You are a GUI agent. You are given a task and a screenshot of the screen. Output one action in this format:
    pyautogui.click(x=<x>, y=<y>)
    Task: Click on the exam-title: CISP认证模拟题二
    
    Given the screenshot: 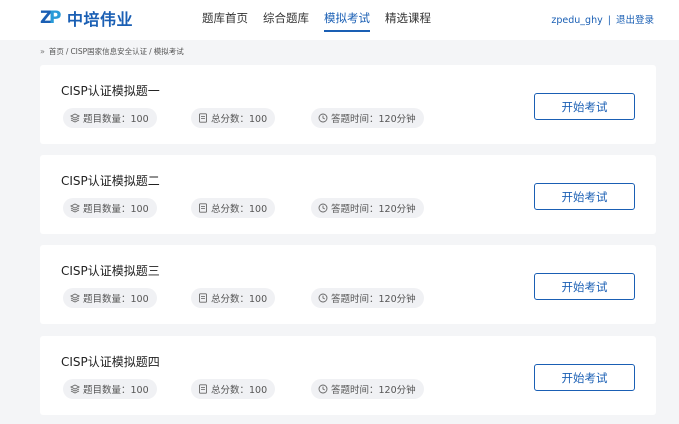 What is the action you would take?
    pyautogui.click(x=110, y=181)
    